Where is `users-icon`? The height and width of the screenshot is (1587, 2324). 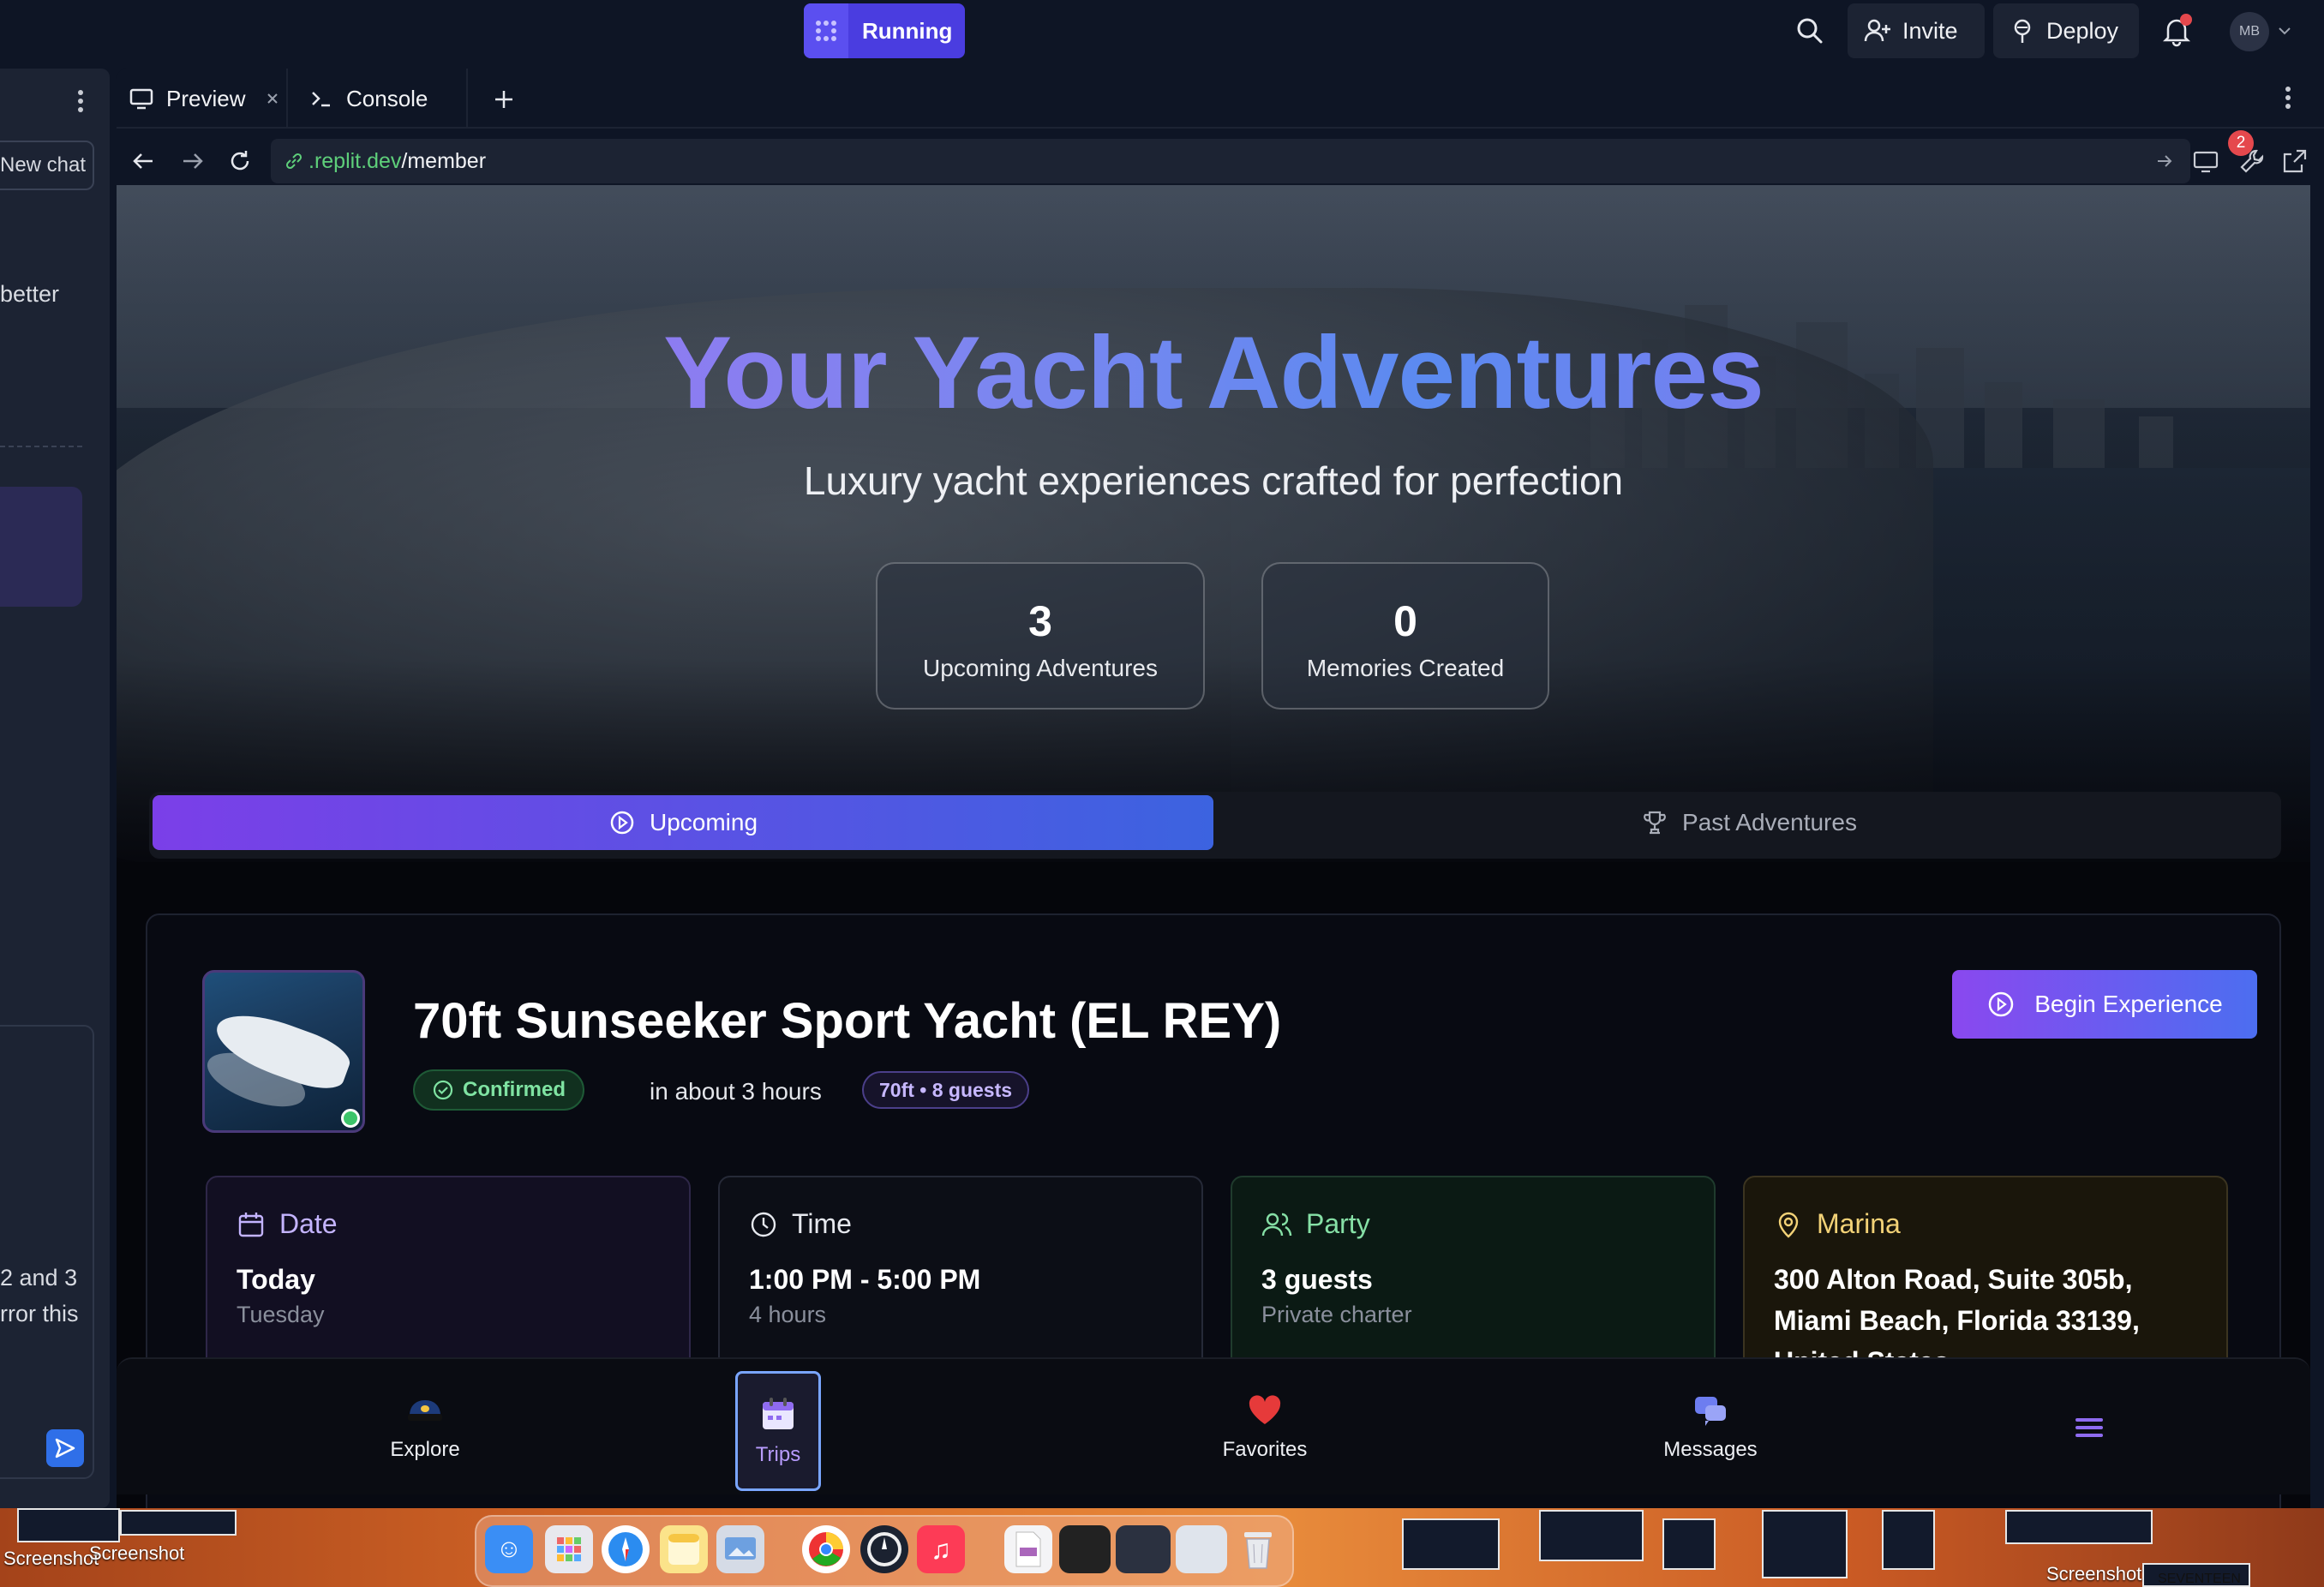
users-icon is located at coordinates (1276, 1224).